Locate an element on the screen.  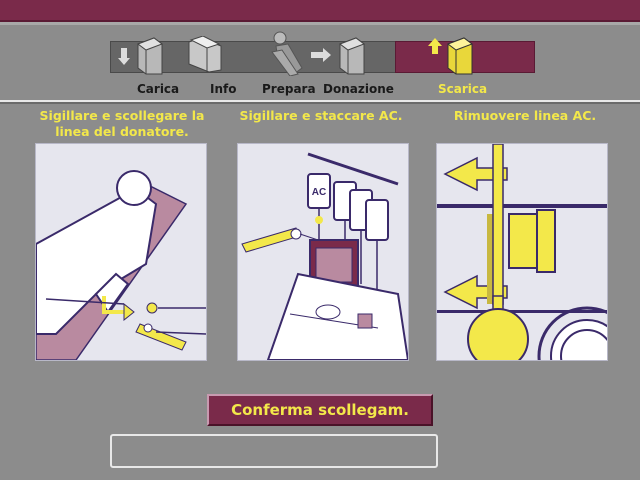
instruction-caption-3: Rimuovere linea AC. is located at coordinates (525, 116).